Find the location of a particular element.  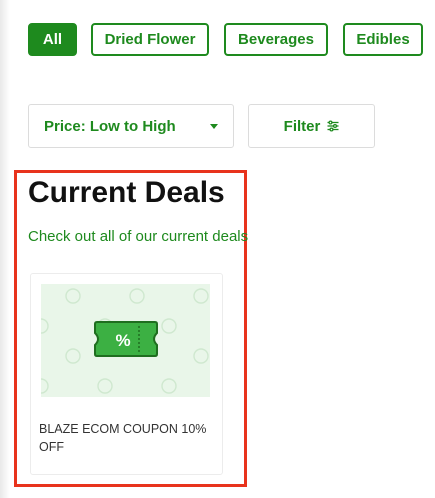

chip-label: All is located at coordinates (52, 39).